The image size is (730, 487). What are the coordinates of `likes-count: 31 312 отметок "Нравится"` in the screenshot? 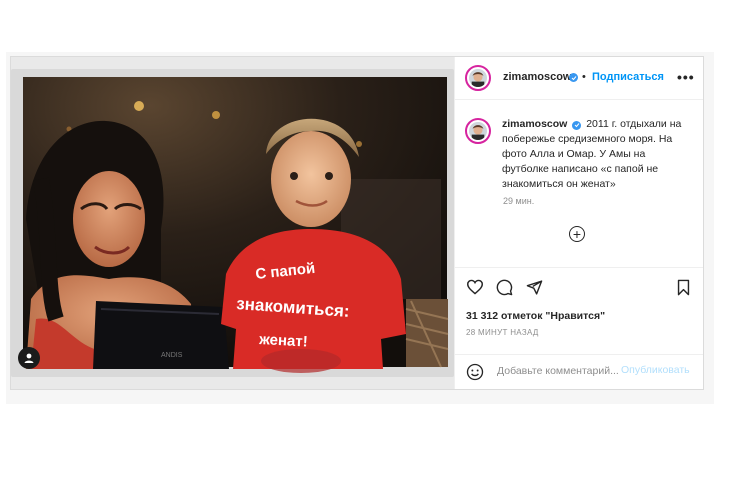 It's located at (535, 316).